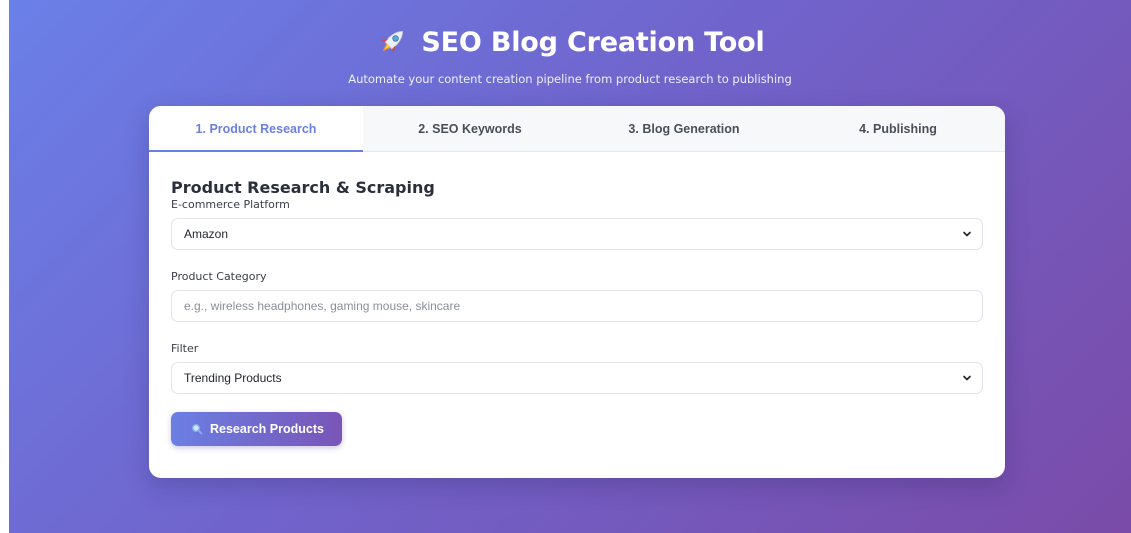 The image size is (1131, 533). I want to click on filter-select: Trending Products, so click(577, 378).